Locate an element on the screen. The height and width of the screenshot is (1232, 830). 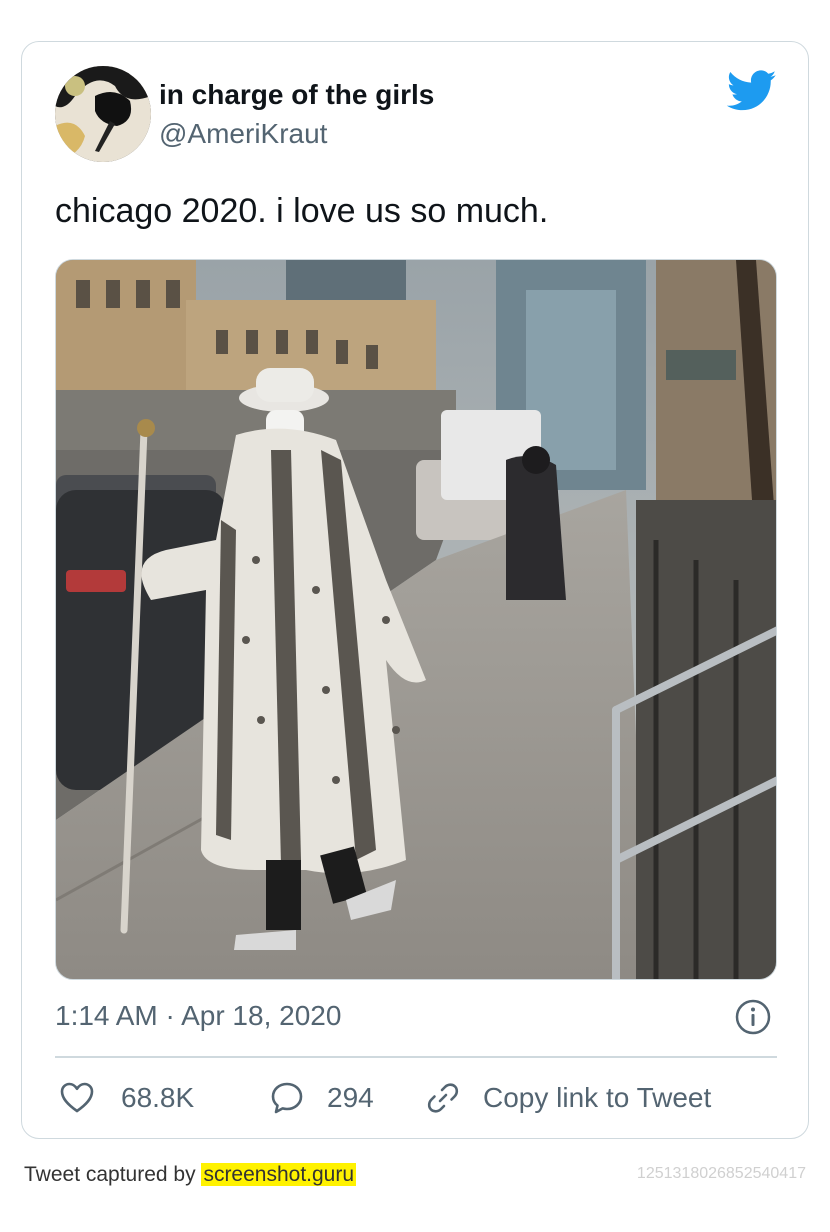
copy-link-label: Copy link to Tweet is located at coordinates (597, 1097).